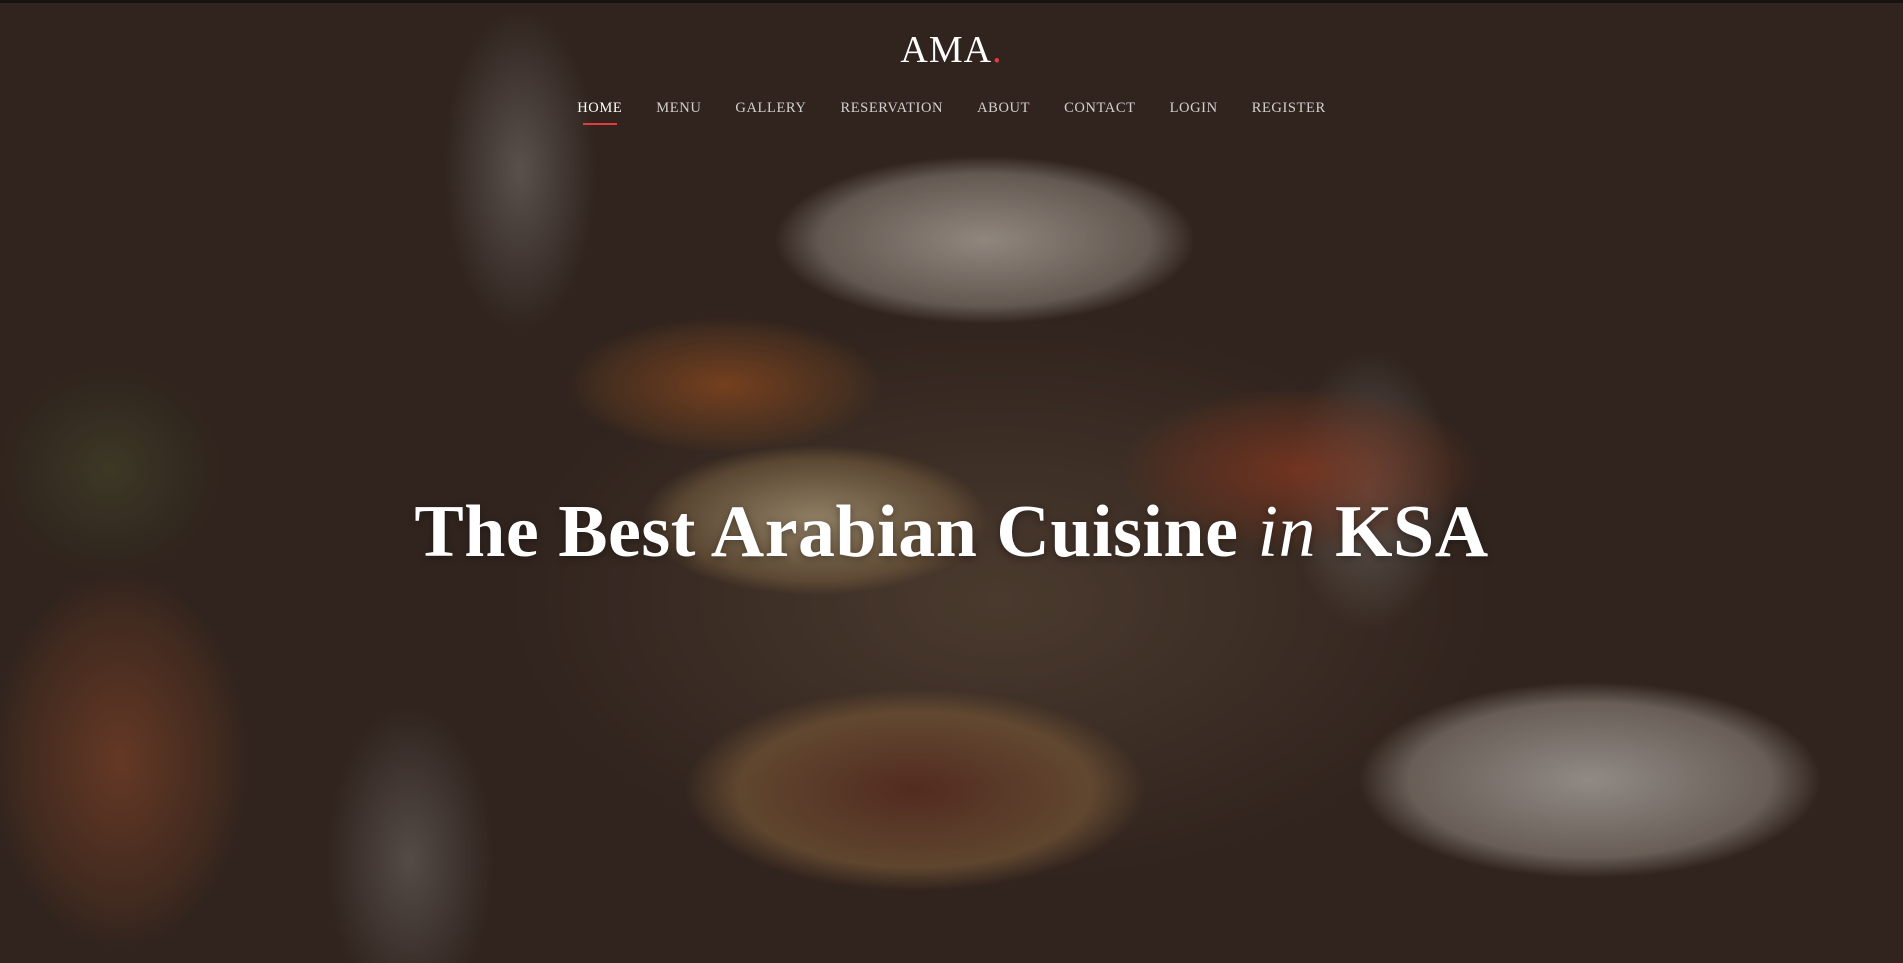 This screenshot has height=963, width=1903. Describe the element at coordinates (1100, 108) in the screenshot. I see `nav-item-contact: CONTACT` at that location.